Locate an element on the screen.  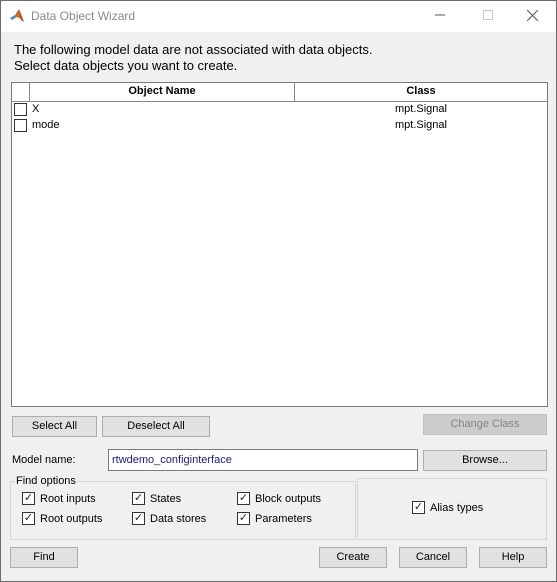
table-header: Object Name Class is located at coordinates (279, 92).